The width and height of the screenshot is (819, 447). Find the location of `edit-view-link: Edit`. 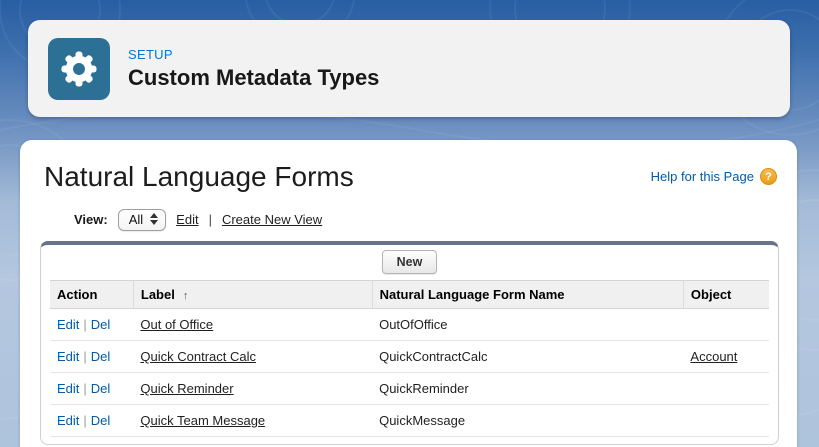

edit-view-link: Edit is located at coordinates (187, 219).